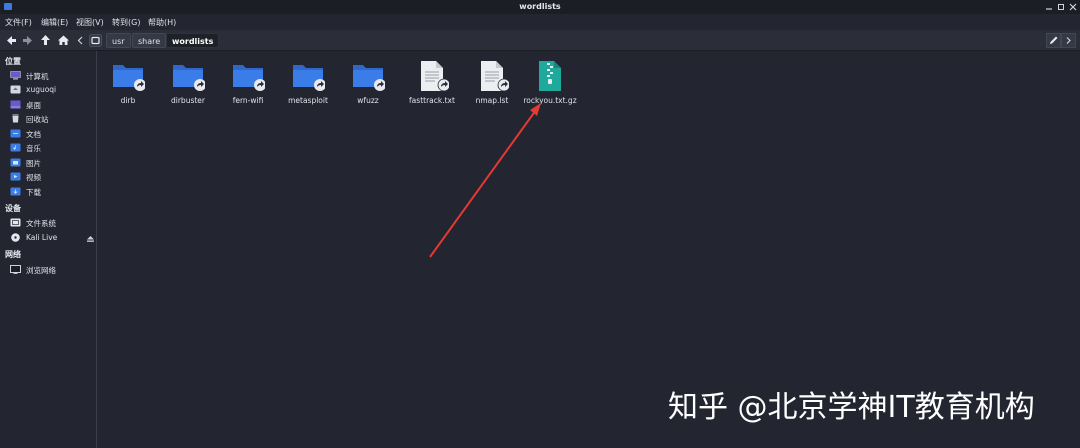 The image size is (1080, 448). I want to click on sidebar-item-home: xuguoqi, so click(53, 90).